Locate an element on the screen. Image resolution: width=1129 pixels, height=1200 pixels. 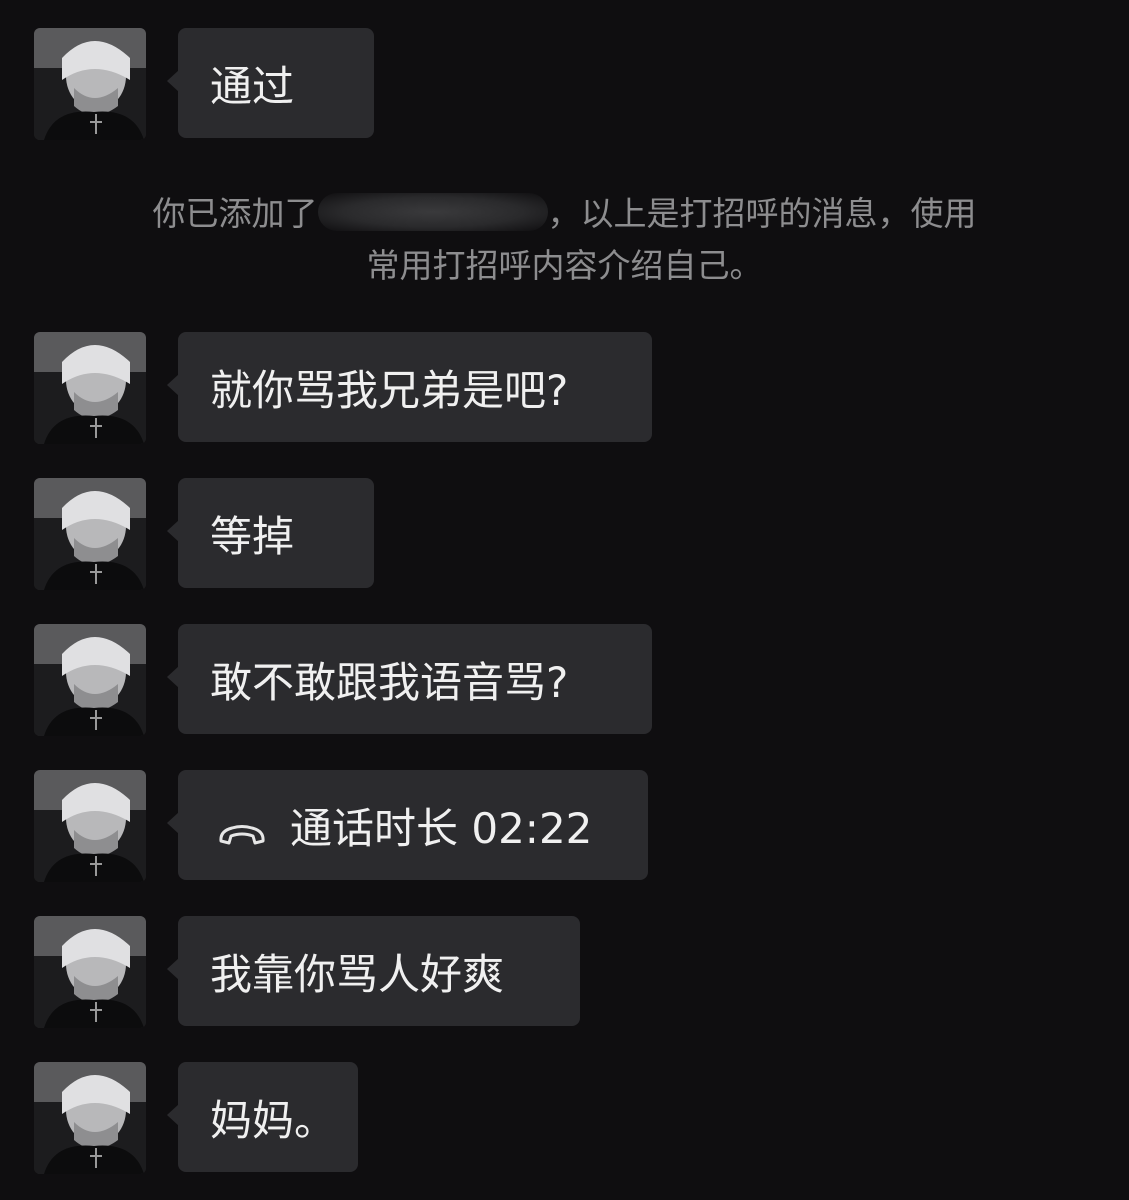
message-text: 等掉 is located at coordinates (252, 536).